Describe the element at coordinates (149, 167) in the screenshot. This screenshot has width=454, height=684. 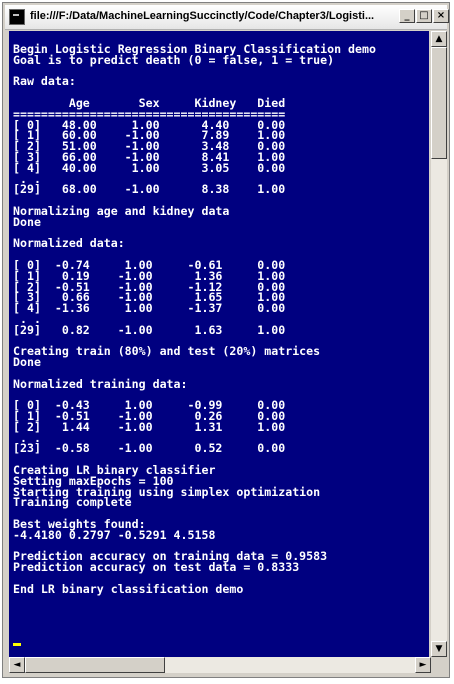
I see `console-line: [ 4] 40.00 1.00 3.05 0.00` at that location.